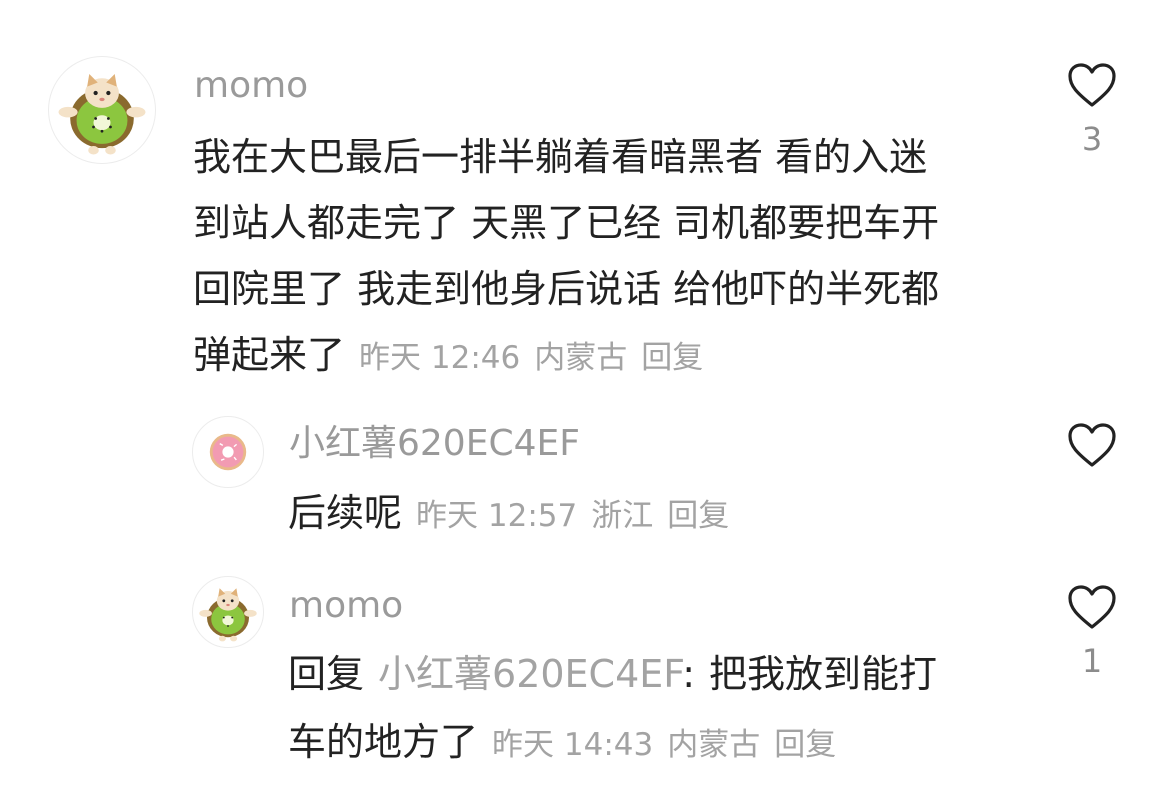  What do you see at coordinates (622, 516) in the screenshot?
I see `comment-location: 浙江` at bounding box center [622, 516].